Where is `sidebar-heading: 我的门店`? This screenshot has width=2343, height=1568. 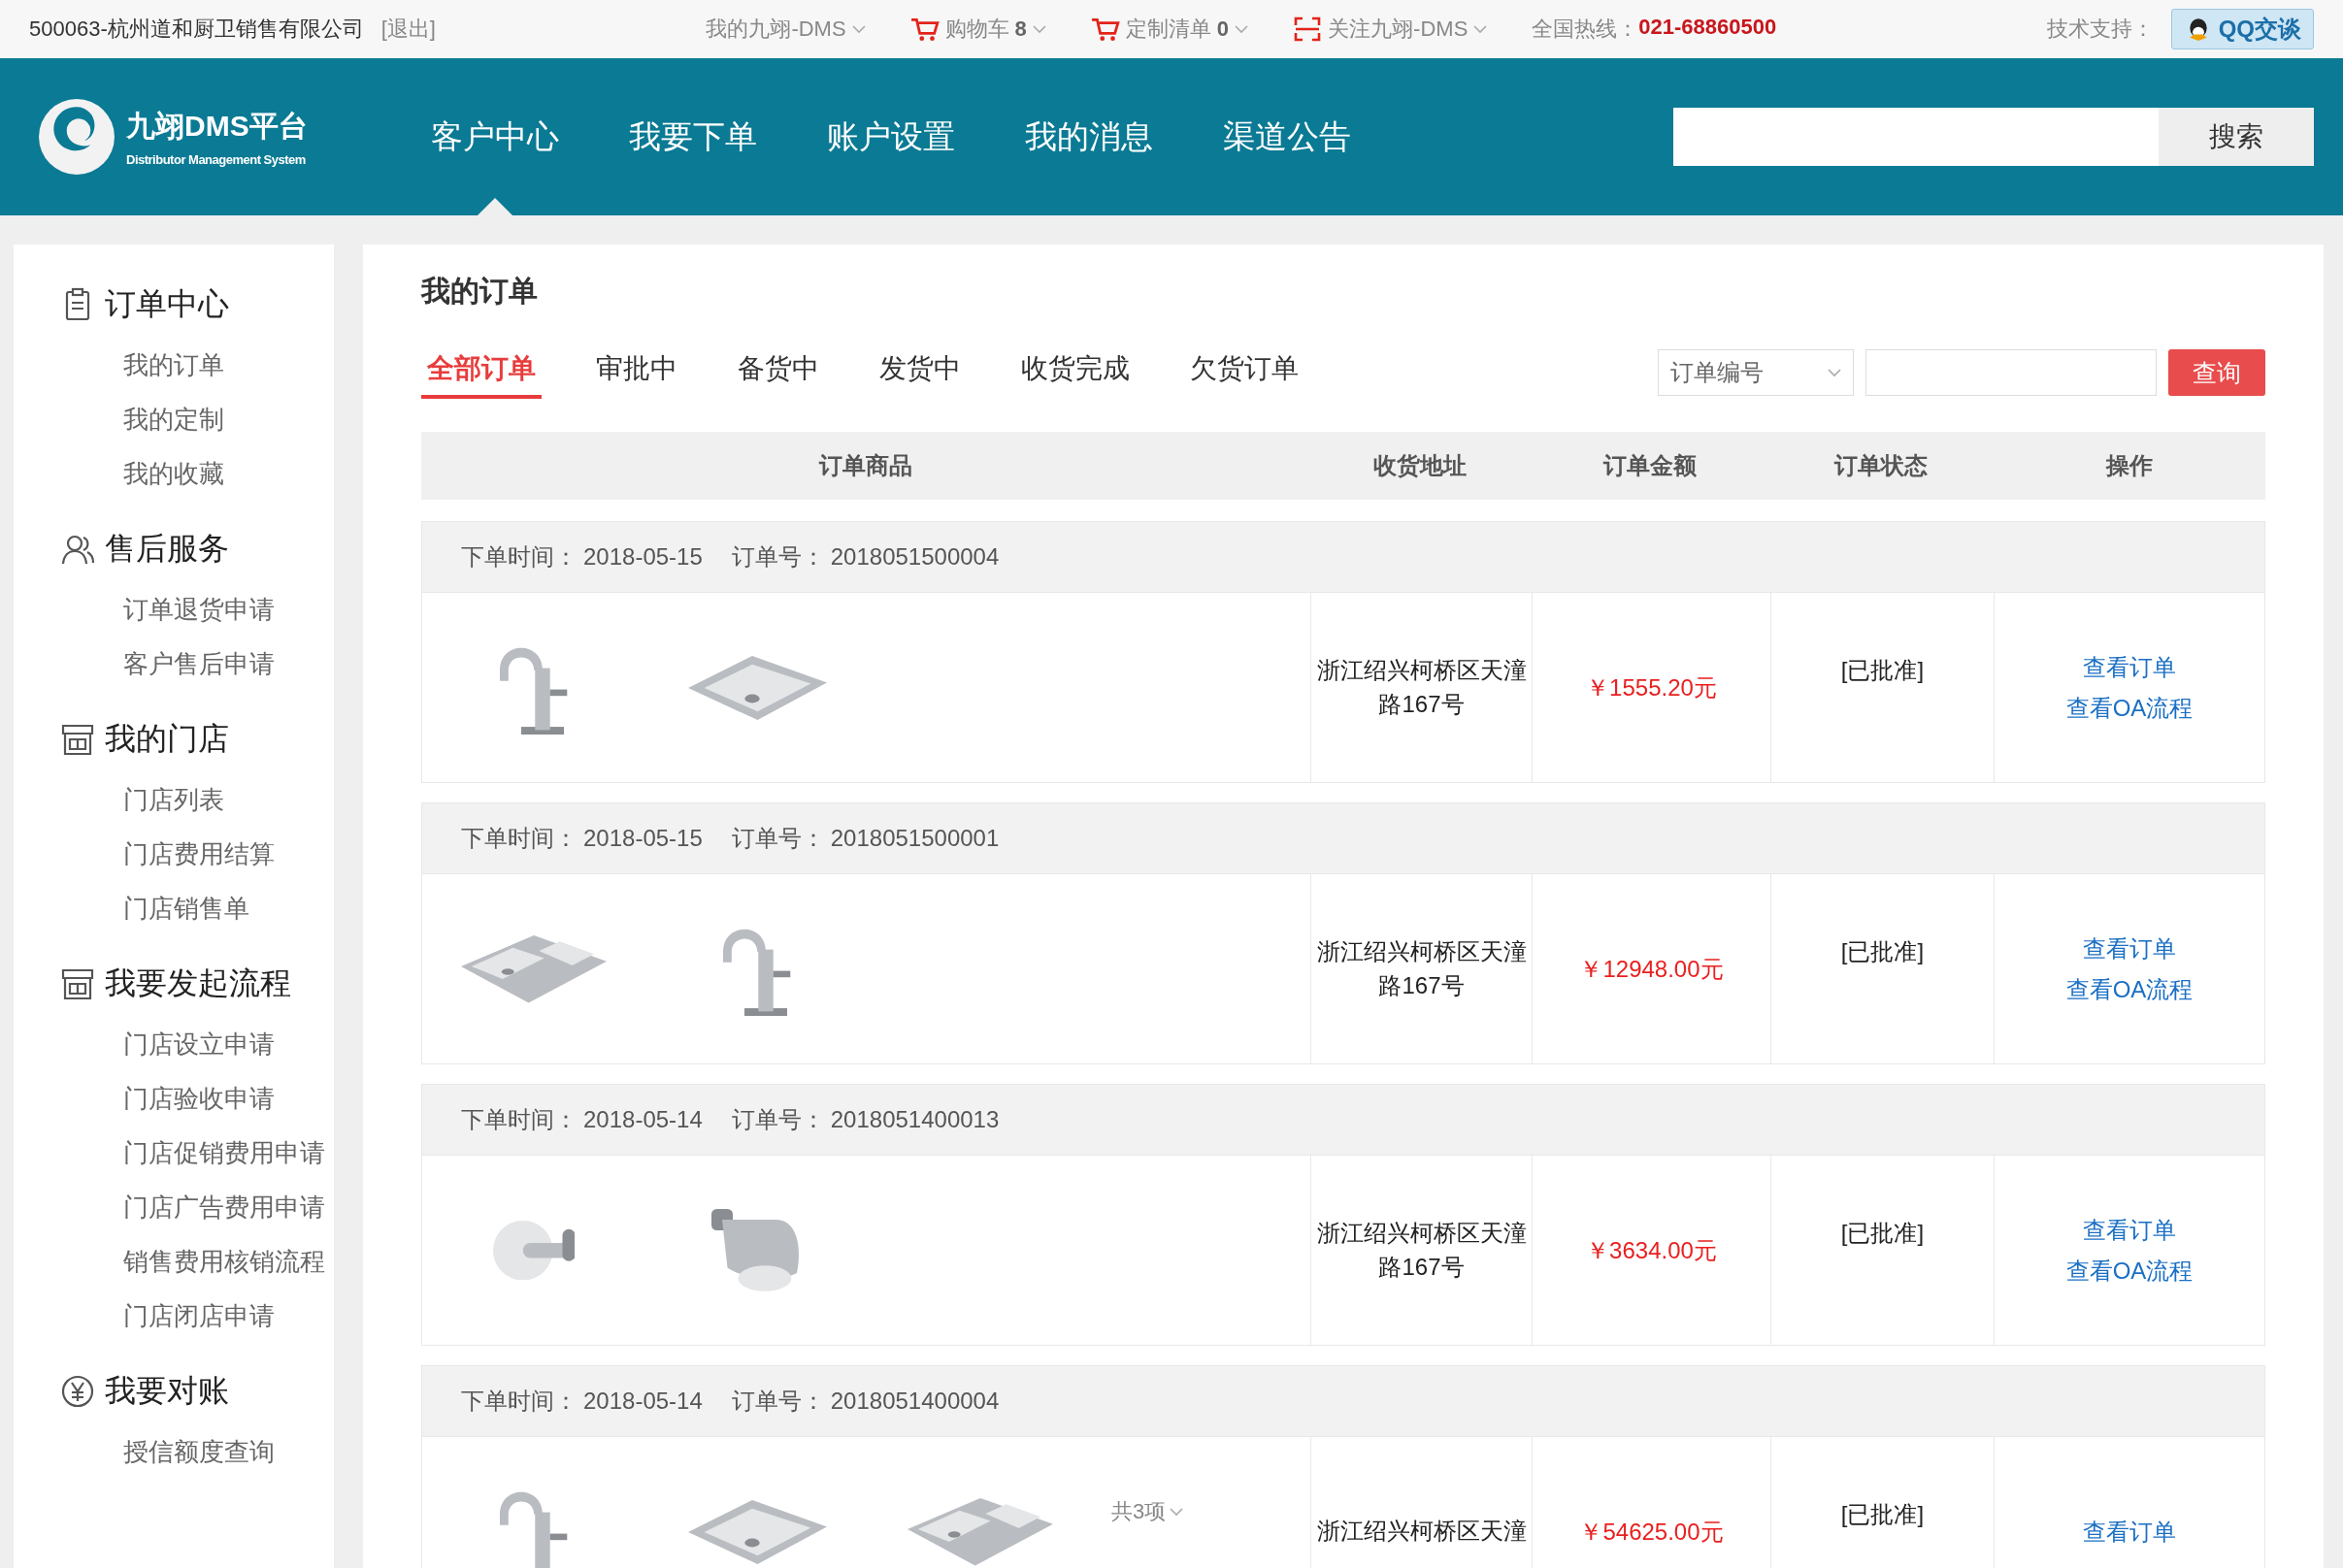
sidebar-heading: 我的门店 is located at coordinates (167, 739).